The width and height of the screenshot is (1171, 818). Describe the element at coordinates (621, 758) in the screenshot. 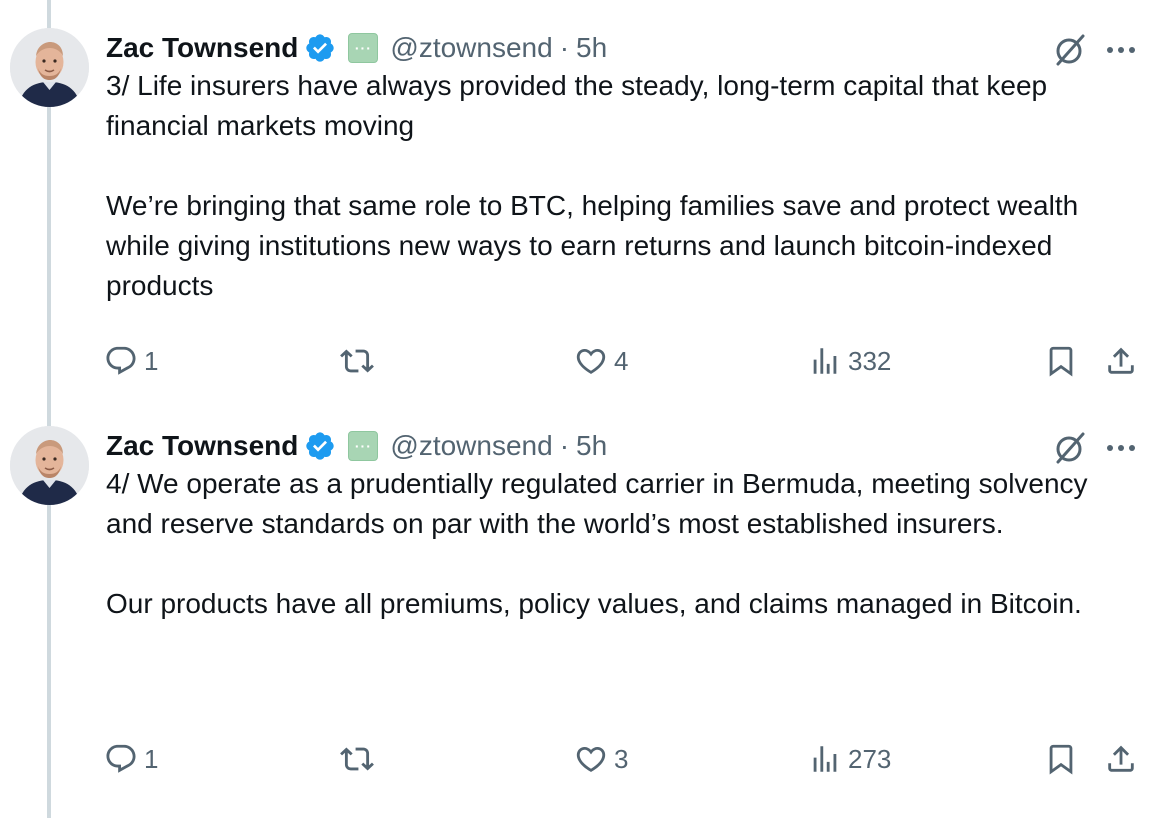

I see `like-count: 3` at that location.